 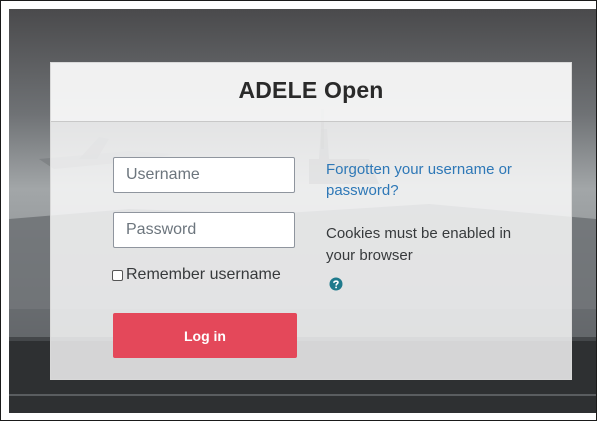 What do you see at coordinates (419, 244) in the screenshot?
I see `cookies-notice: Cookies must be enabled in your browser` at bounding box center [419, 244].